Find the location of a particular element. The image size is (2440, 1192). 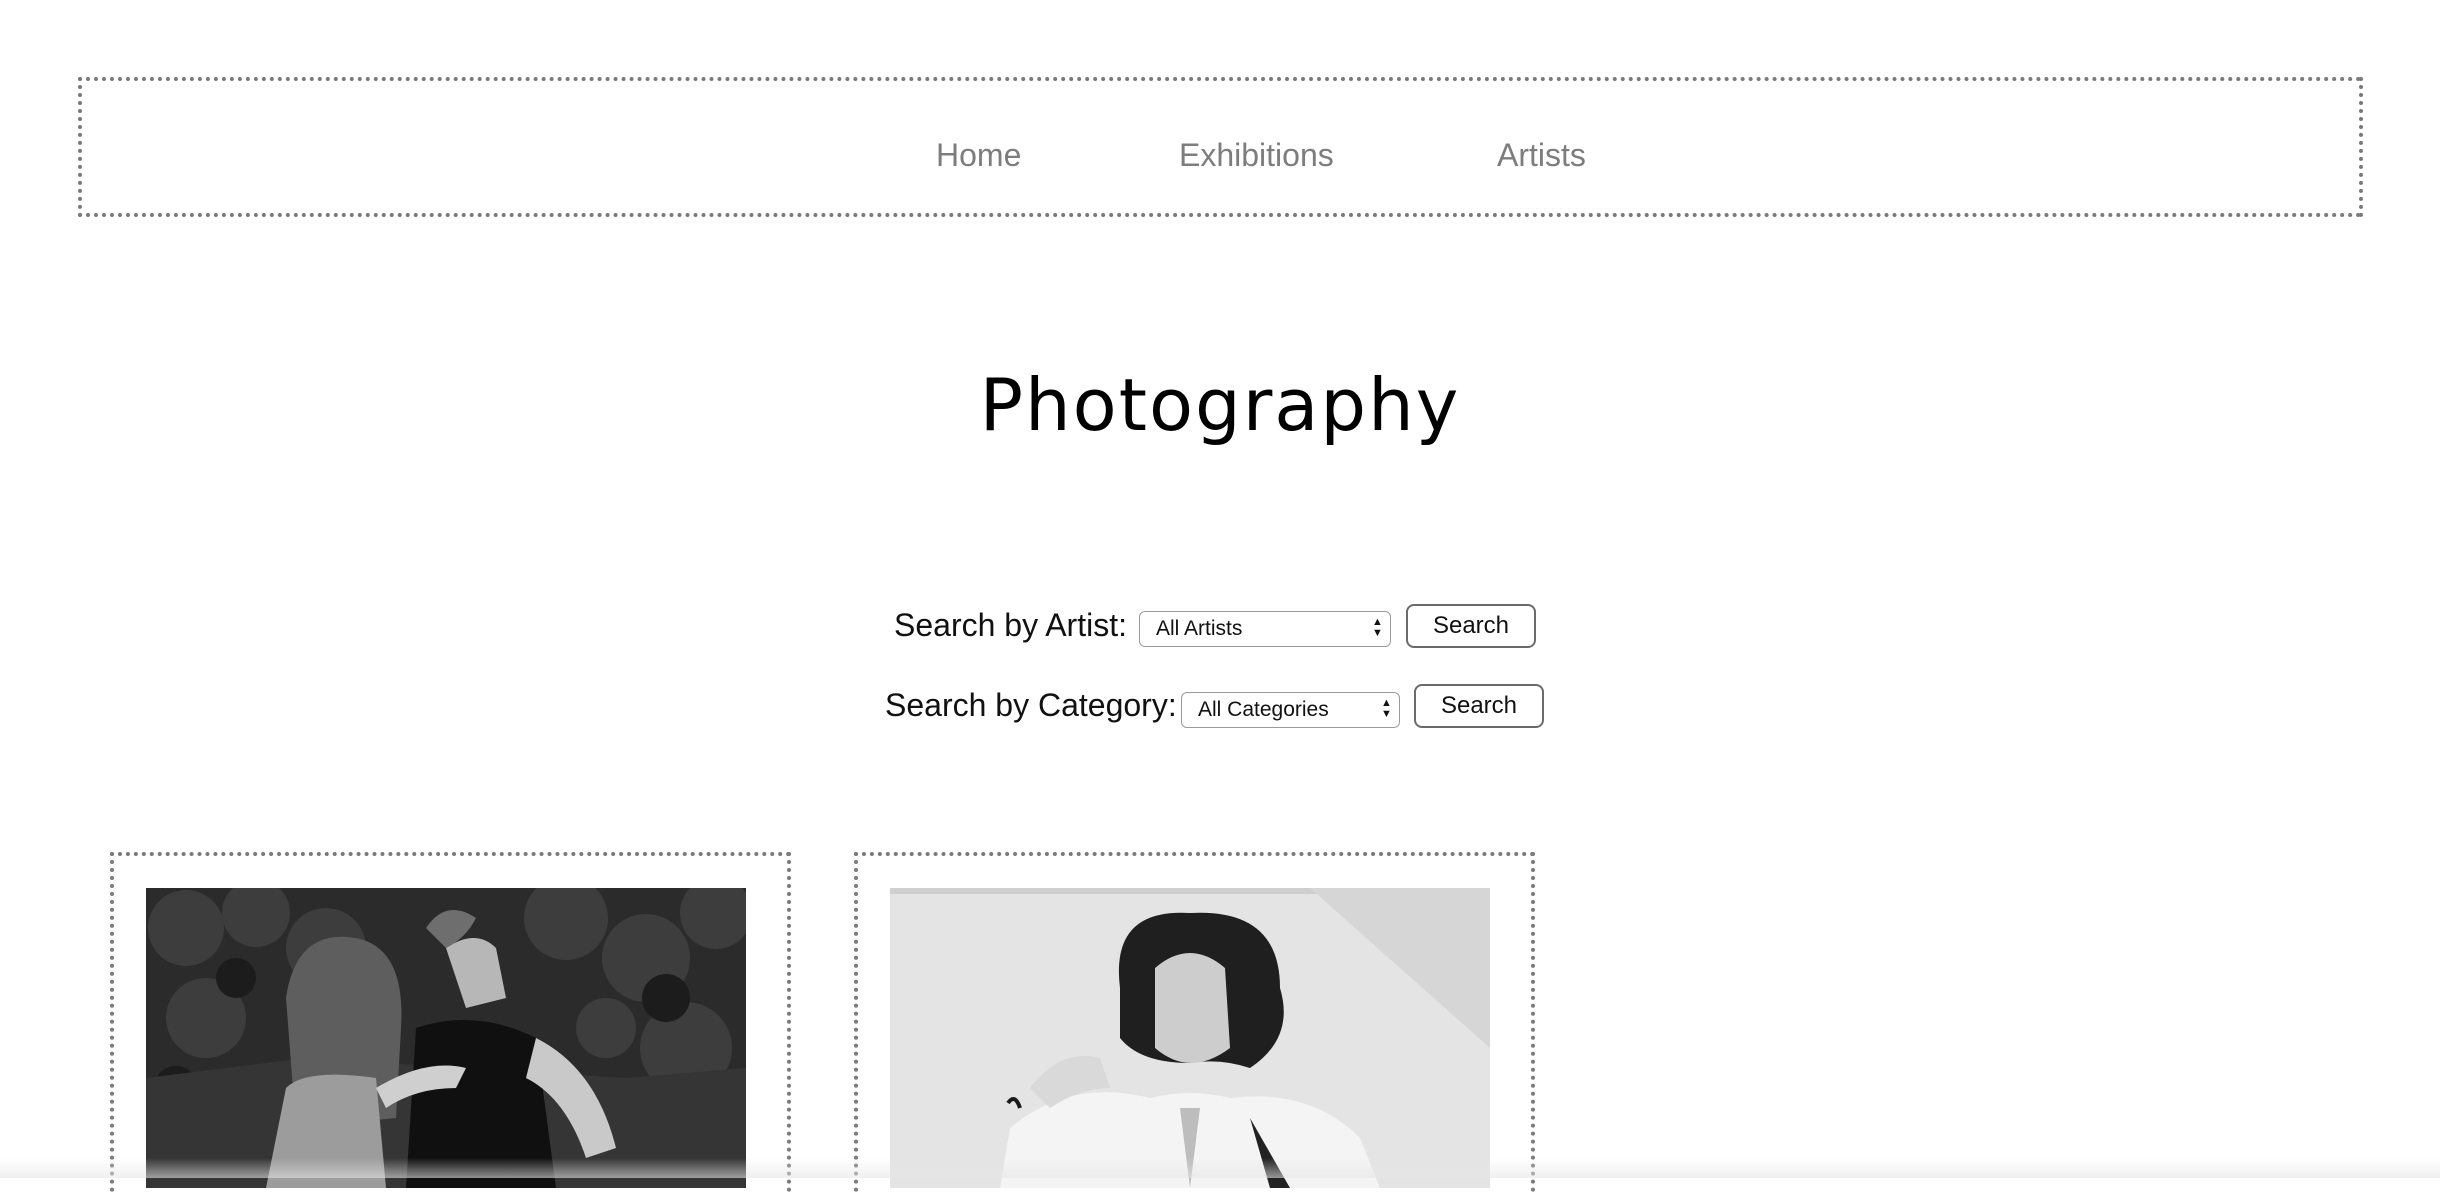

photo-portrait-woman-image is located at coordinates (1190, 1038).